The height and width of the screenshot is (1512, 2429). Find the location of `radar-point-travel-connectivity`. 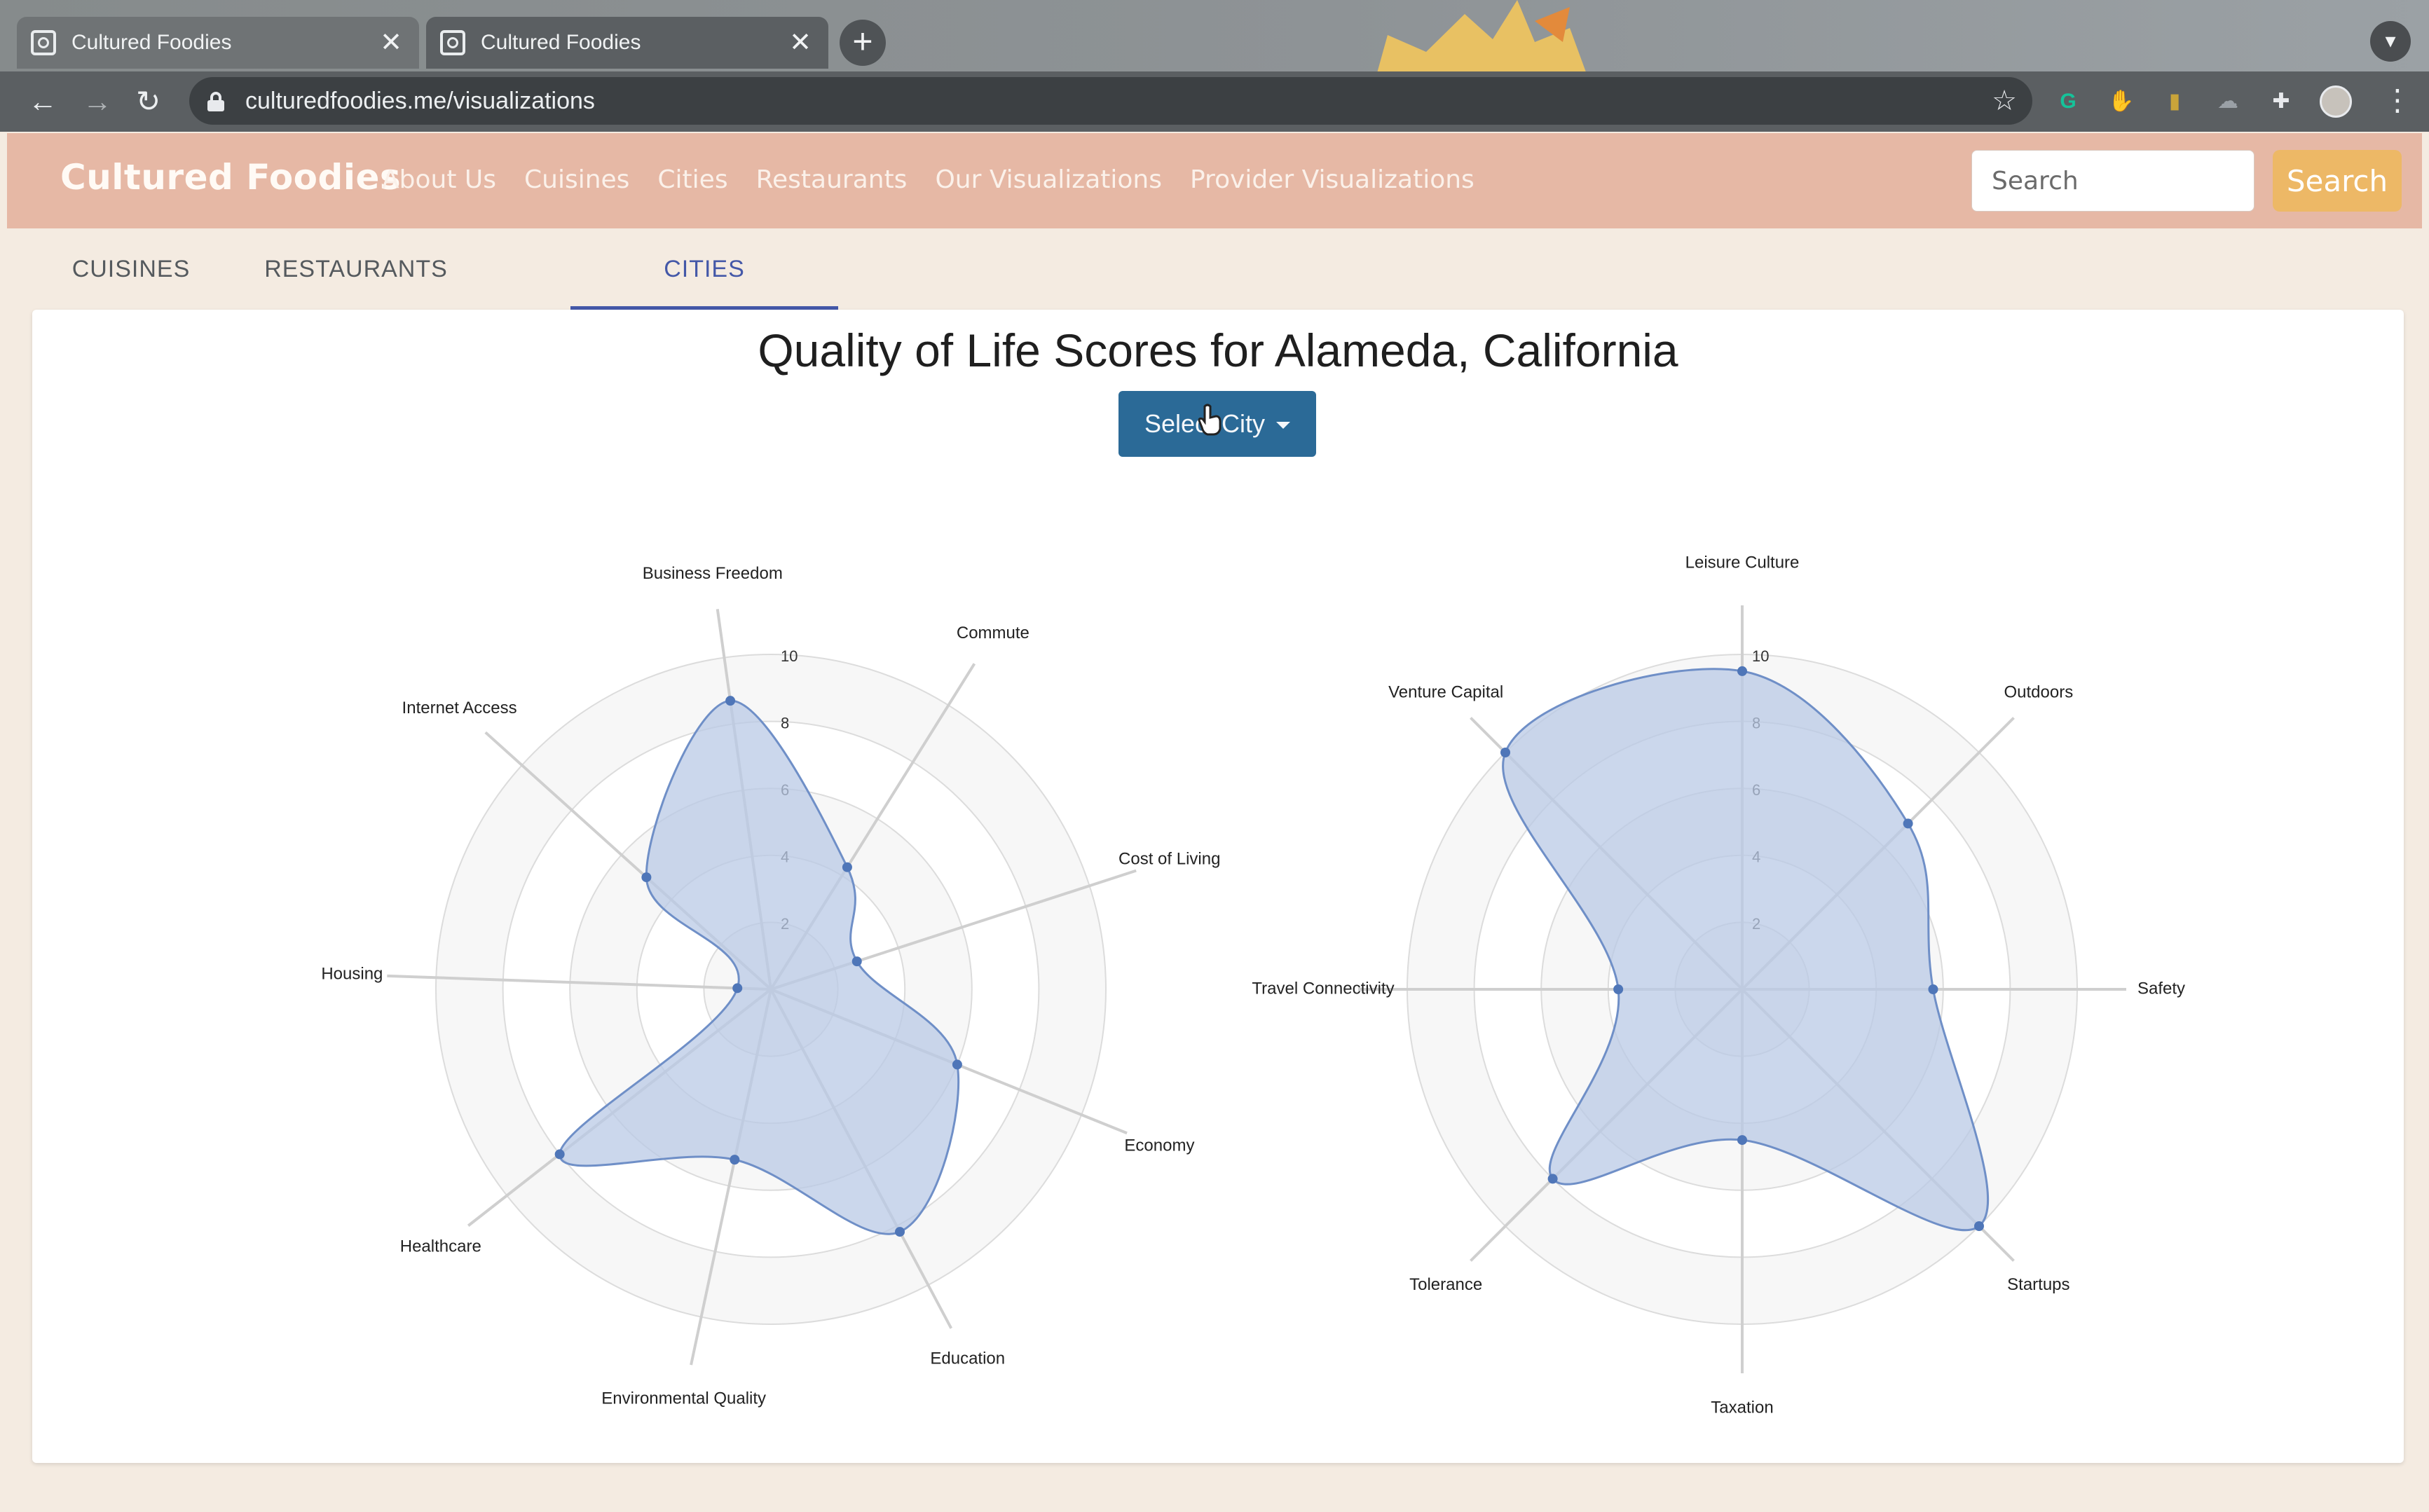

radar-point-travel-connectivity is located at coordinates (1618, 989).